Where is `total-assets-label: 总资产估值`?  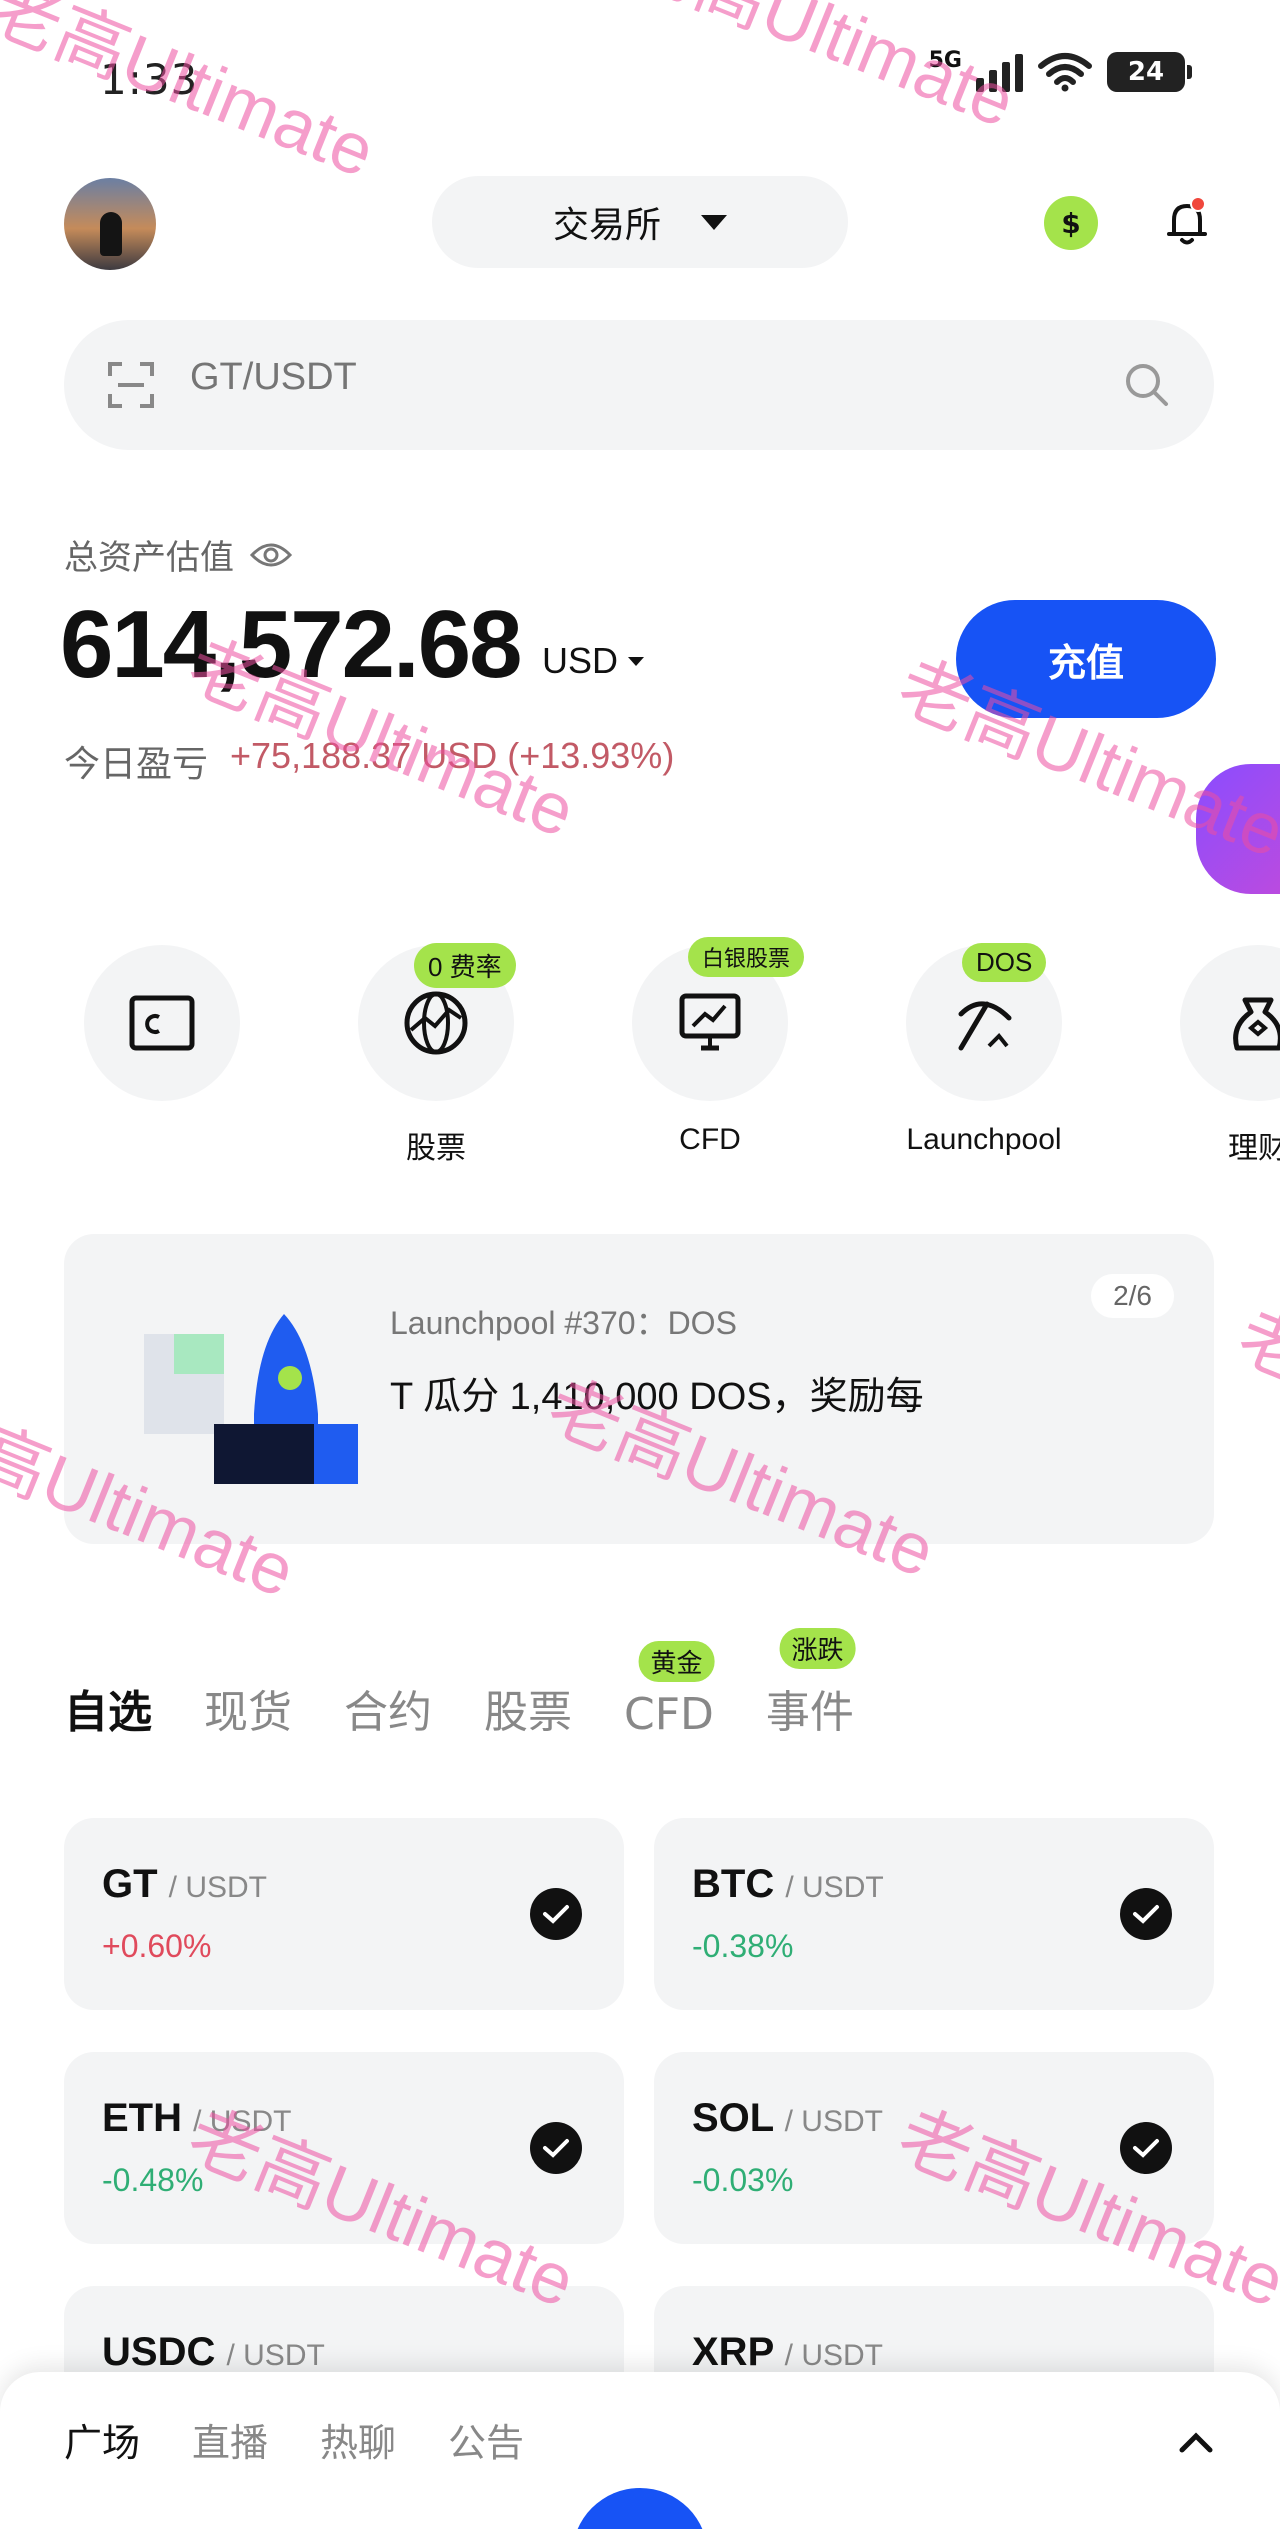 total-assets-label: 总资产估值 is located at coordinates (178, 554).